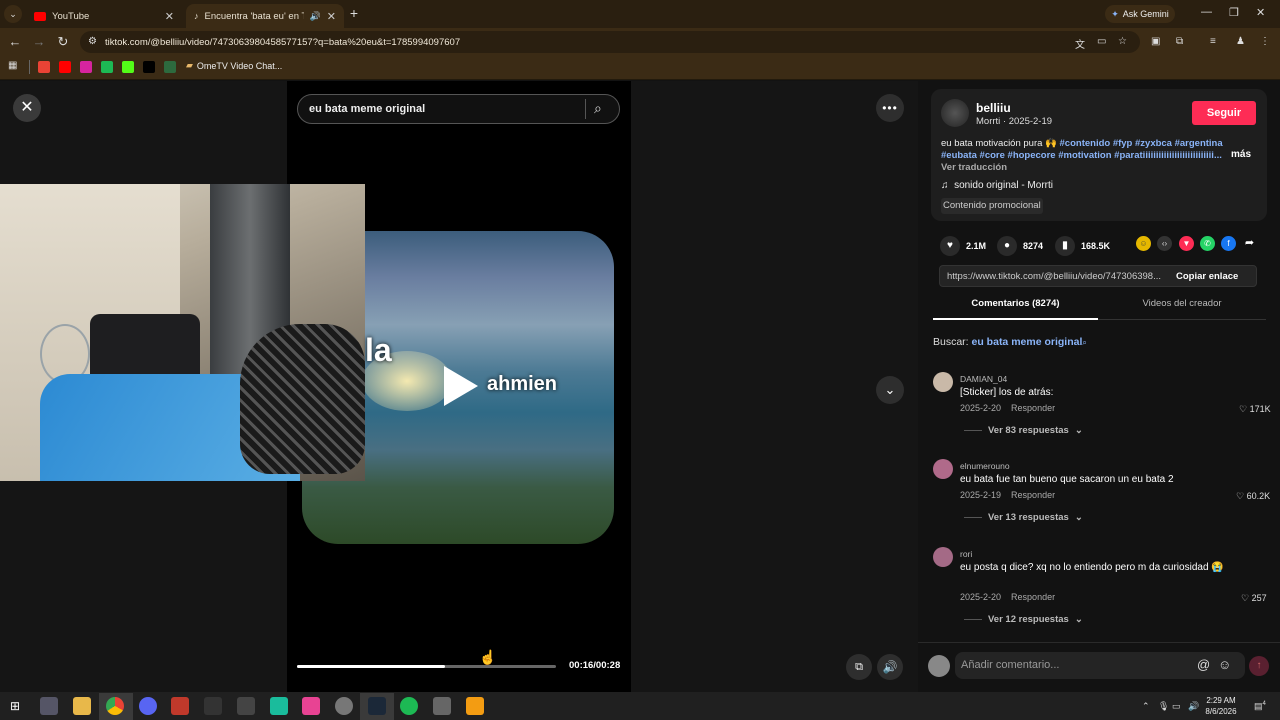 Image resolution: width=1280 pixels, height=720 pixels. What do you see at coordinates (1253, 496) in the screenshot?
I see `comment-like: ♡ 60.2K` at bounding box center [1253, 496].